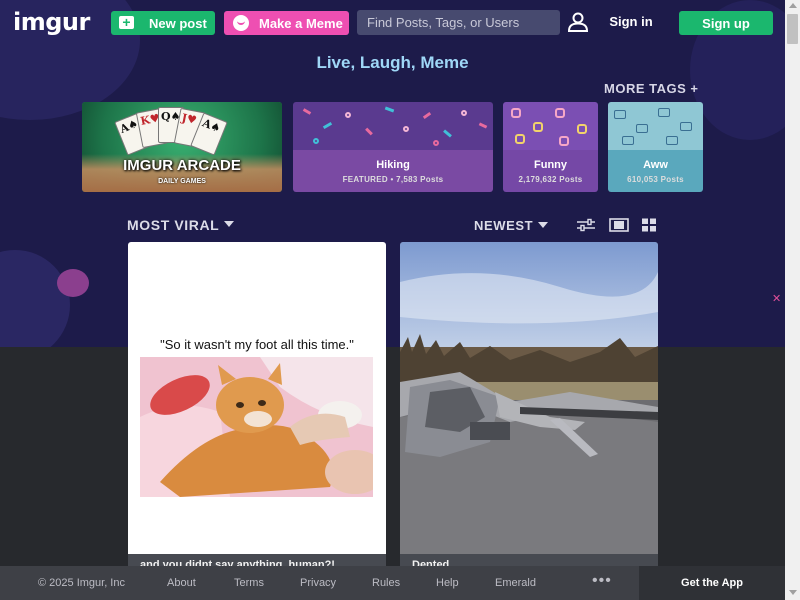 The height and width of the screenshot is (600, 800). I want to click on imgur-logo: imgur, so click(51, 22).